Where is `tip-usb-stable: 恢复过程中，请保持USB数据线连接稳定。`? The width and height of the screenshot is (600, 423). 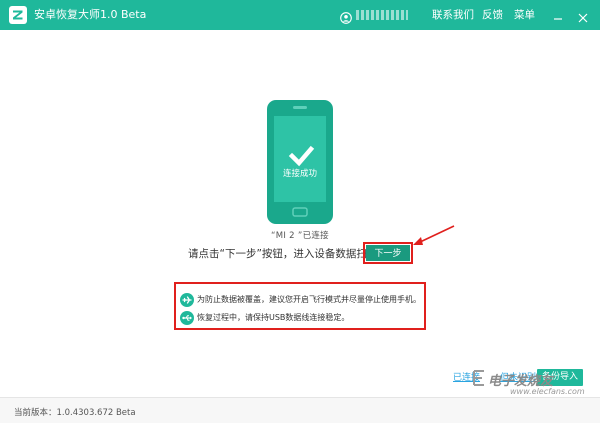 tip-usb-stable: 恢复过程中，请保持USB数据线连接稳定。 is located at coordinates (273, 317).